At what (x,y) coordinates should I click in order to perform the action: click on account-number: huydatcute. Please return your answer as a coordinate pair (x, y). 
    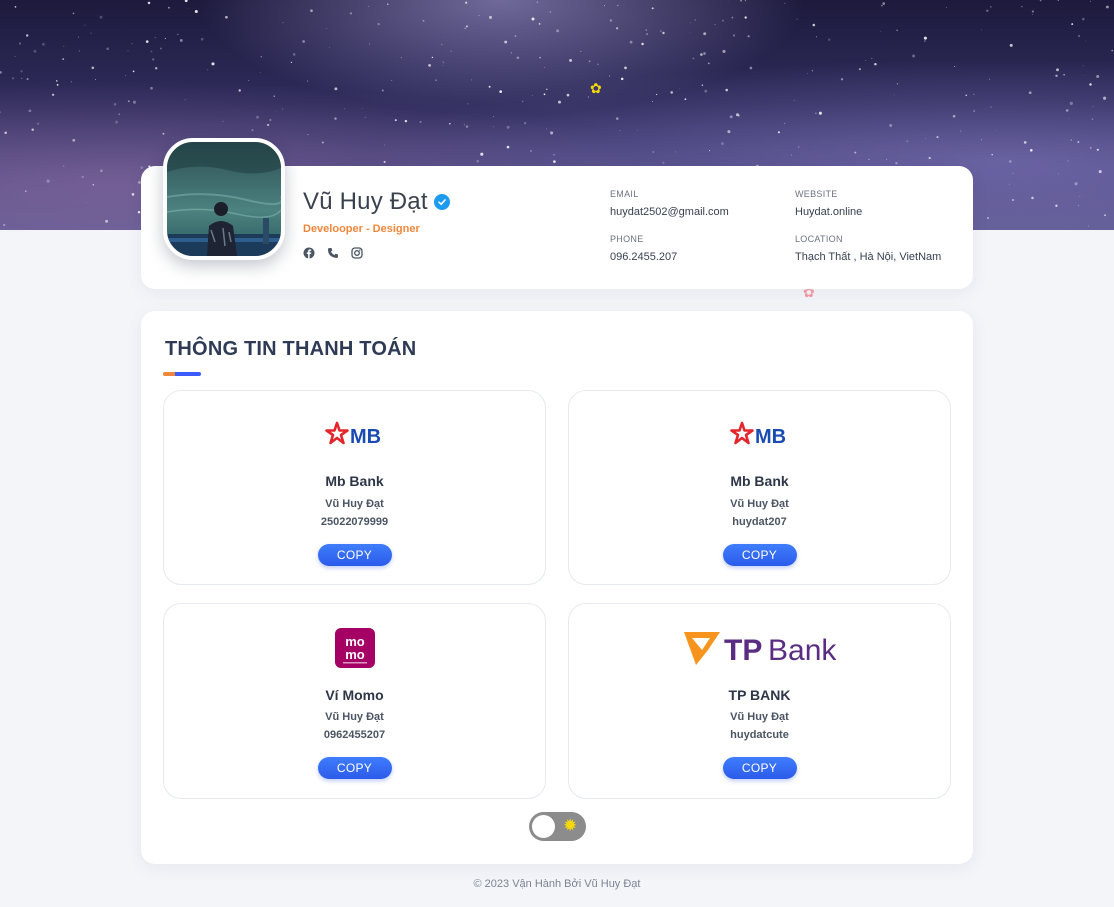
    Looking at the image, I should click on (759, 735).